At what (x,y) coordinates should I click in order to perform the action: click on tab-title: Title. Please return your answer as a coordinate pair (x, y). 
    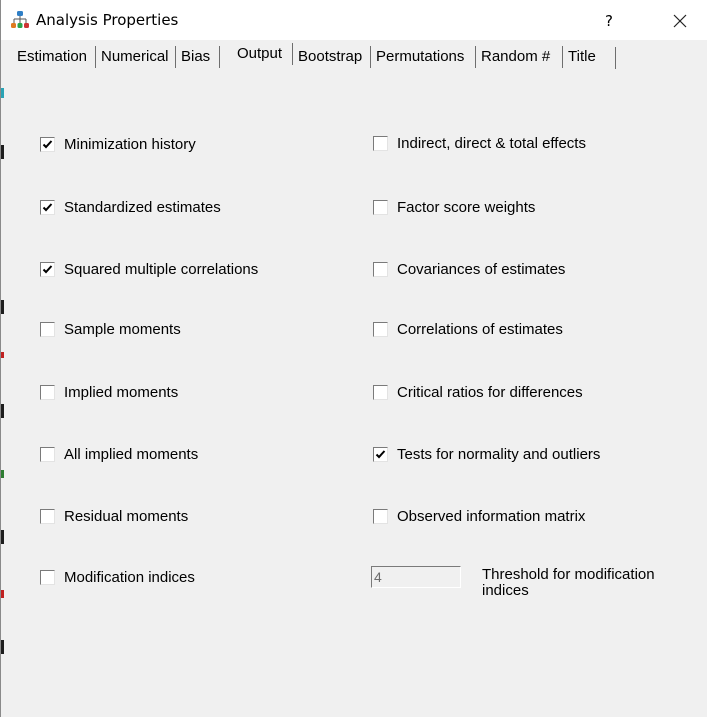
    Looking at the image, I should click on (586, 57).